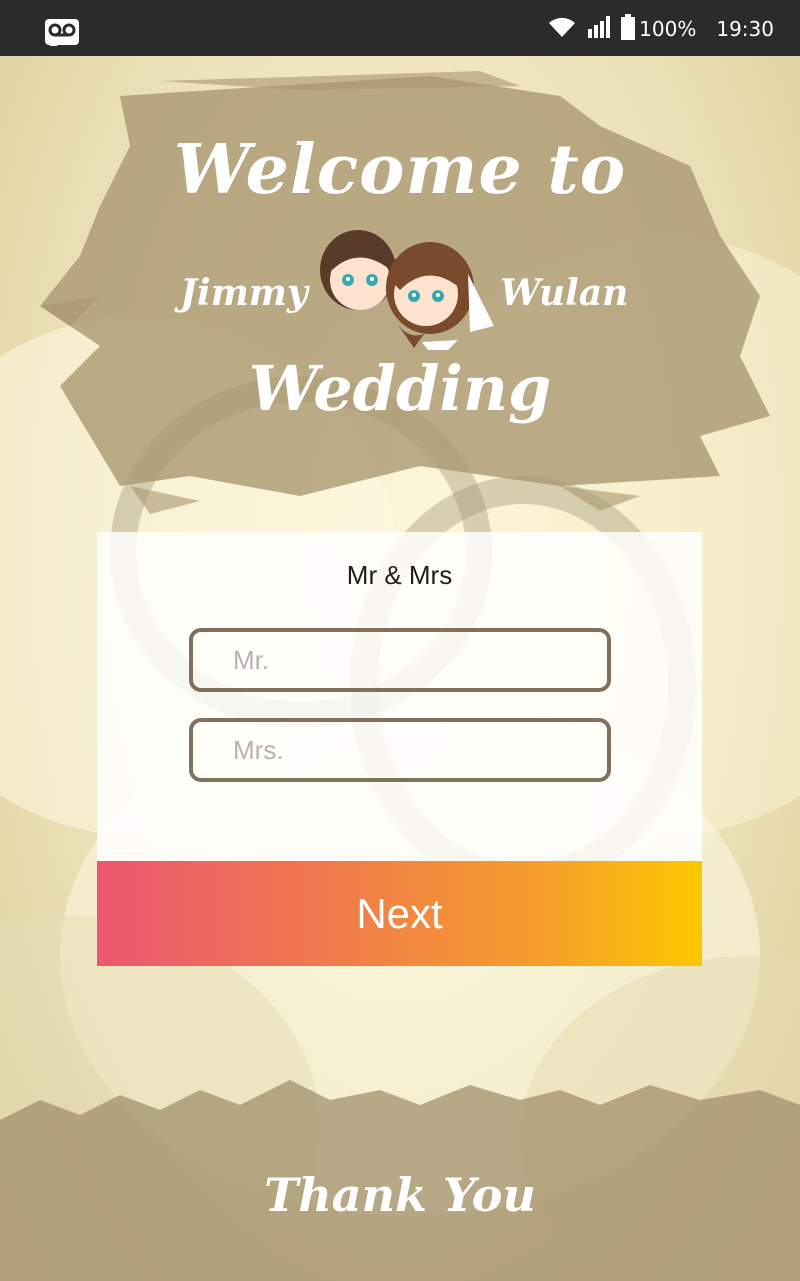 Image resolution: width=800 pixels, height=1281 pixels. What do you see at coordinates (628, 29) in the screenshot?
I see `battery-icon` at bounding box center [628, 29].